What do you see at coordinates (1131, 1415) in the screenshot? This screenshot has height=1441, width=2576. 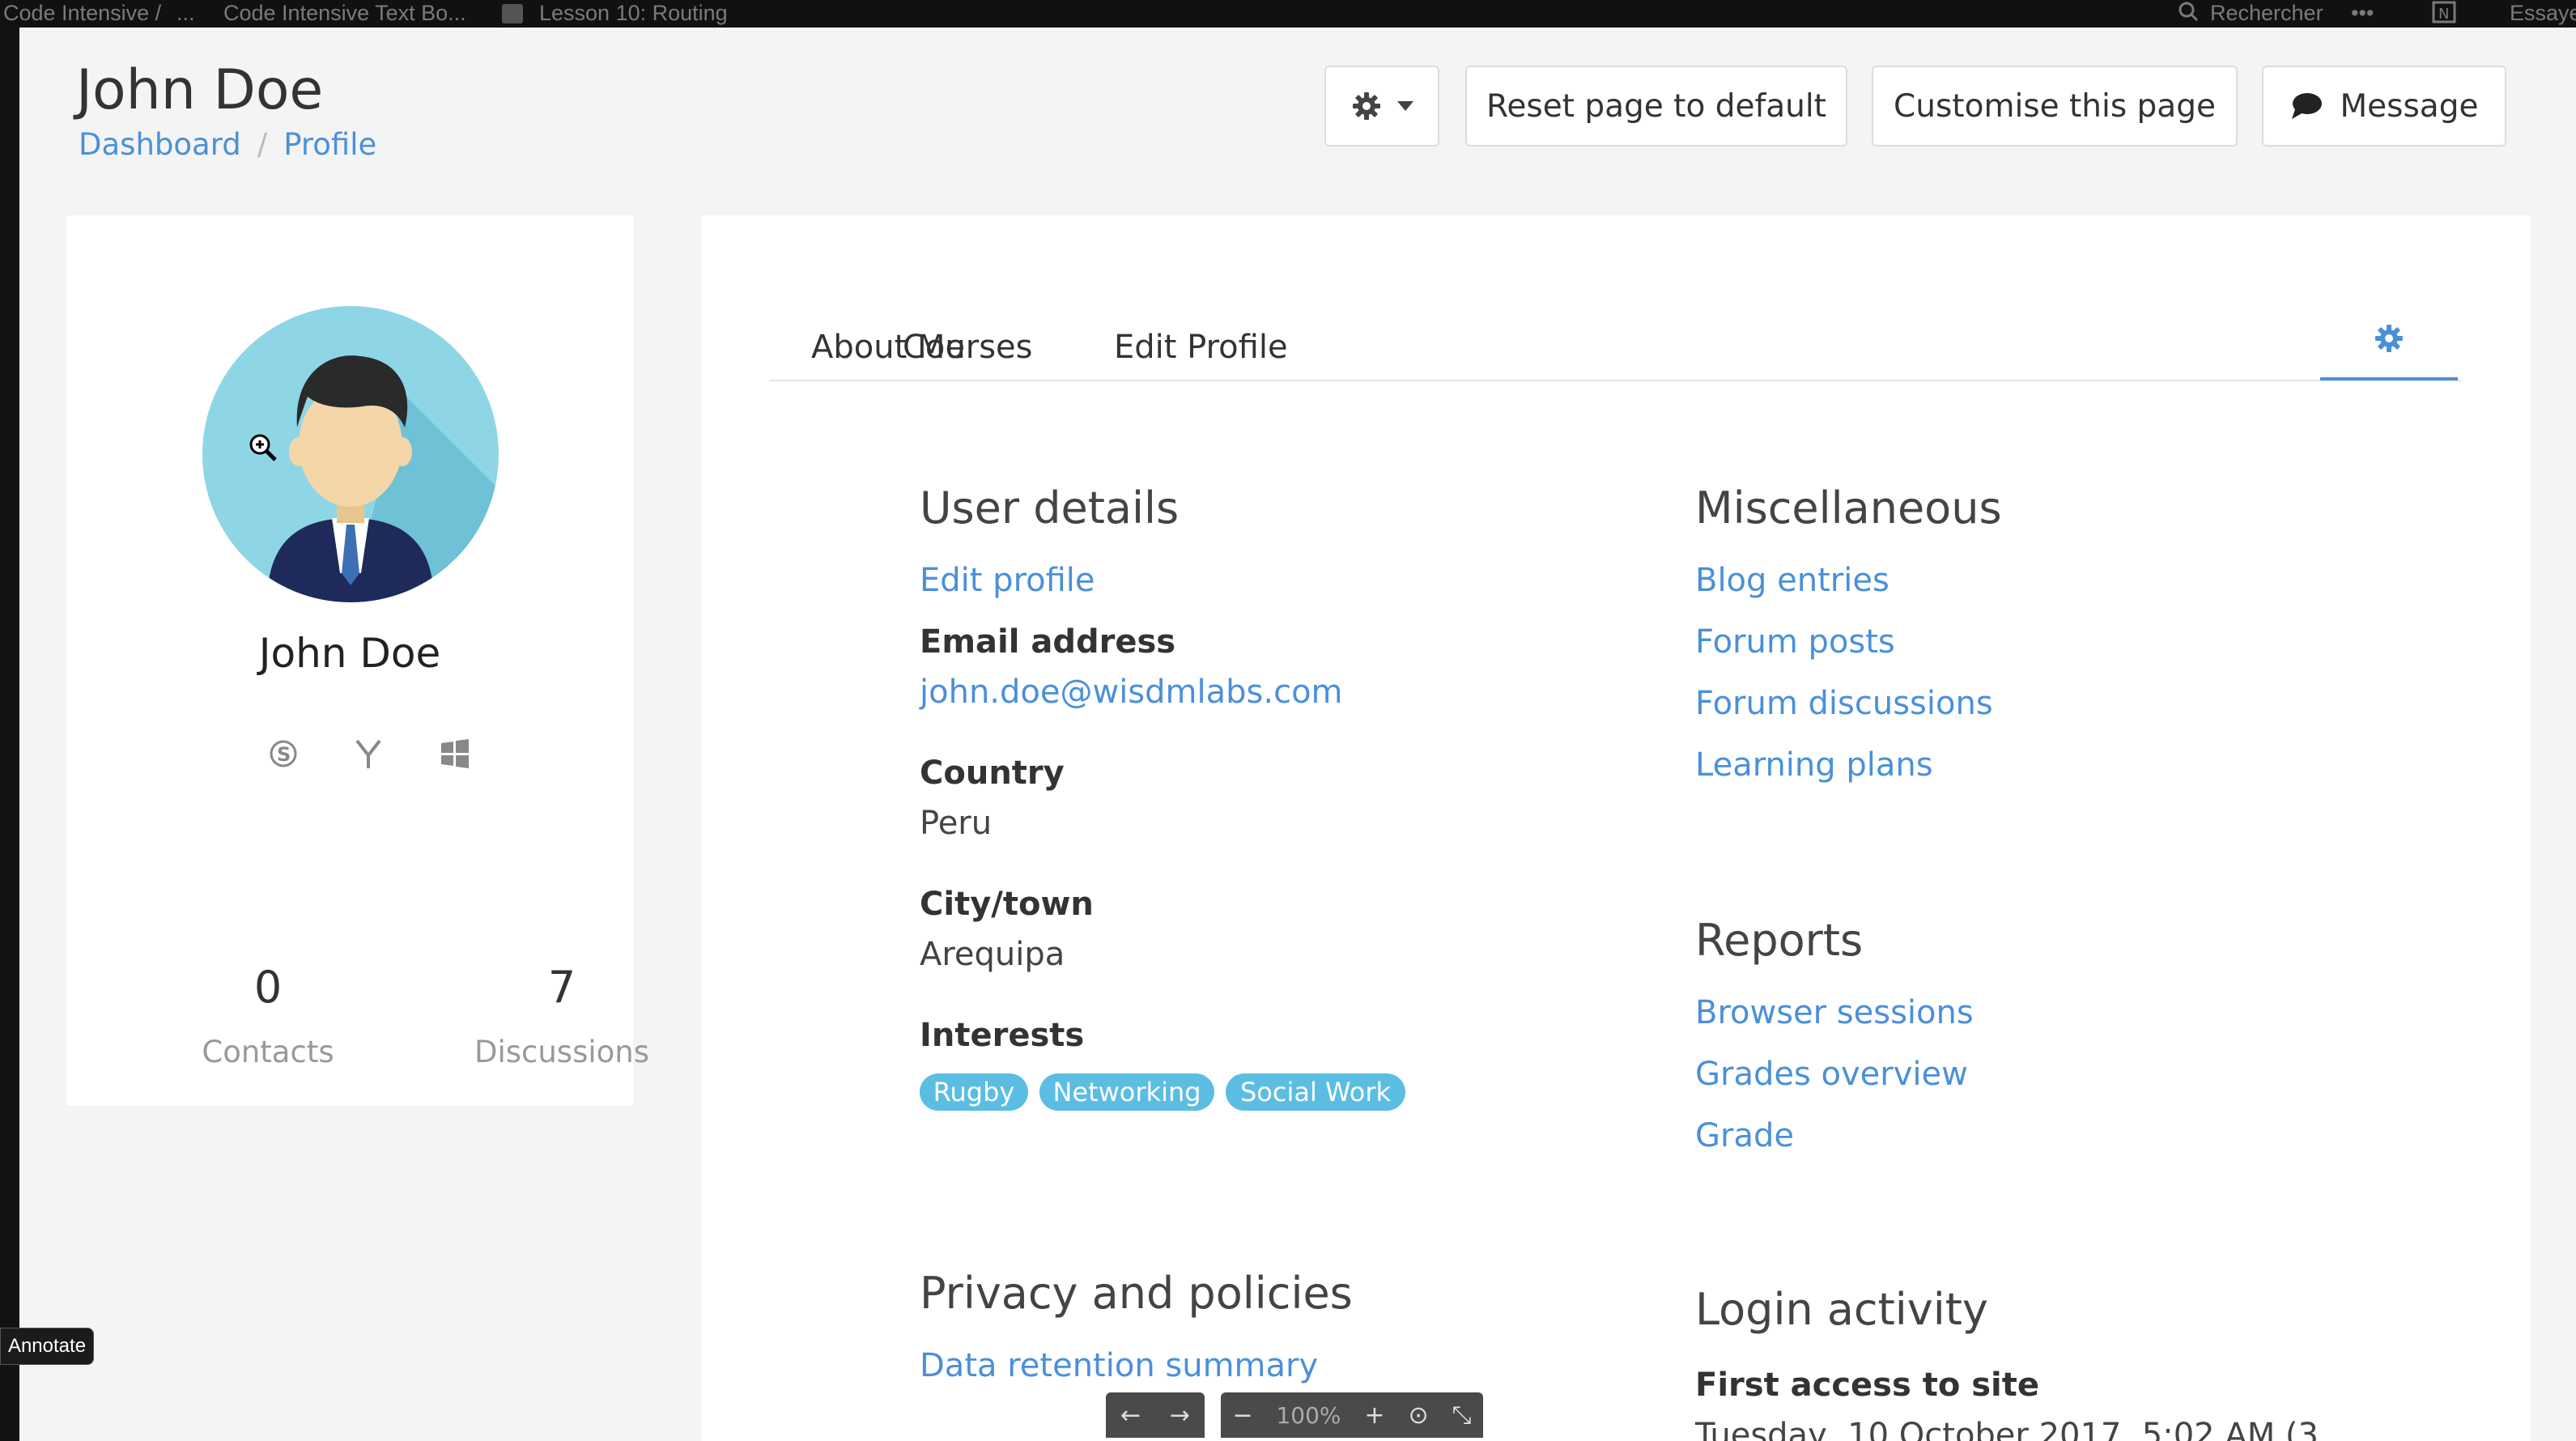 I see `arrow-left-icon: ←` at bounding box center [1131, 1415].